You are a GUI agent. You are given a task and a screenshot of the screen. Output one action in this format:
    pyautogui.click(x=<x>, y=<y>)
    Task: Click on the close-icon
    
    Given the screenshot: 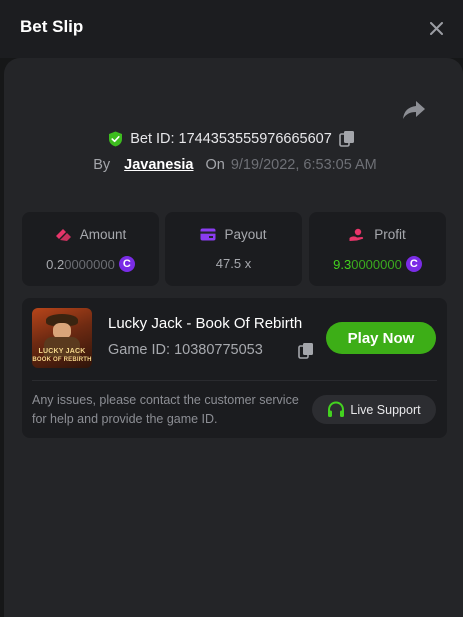 What is the action you would take?
    pyautogui.click(x=436, y=28)
    